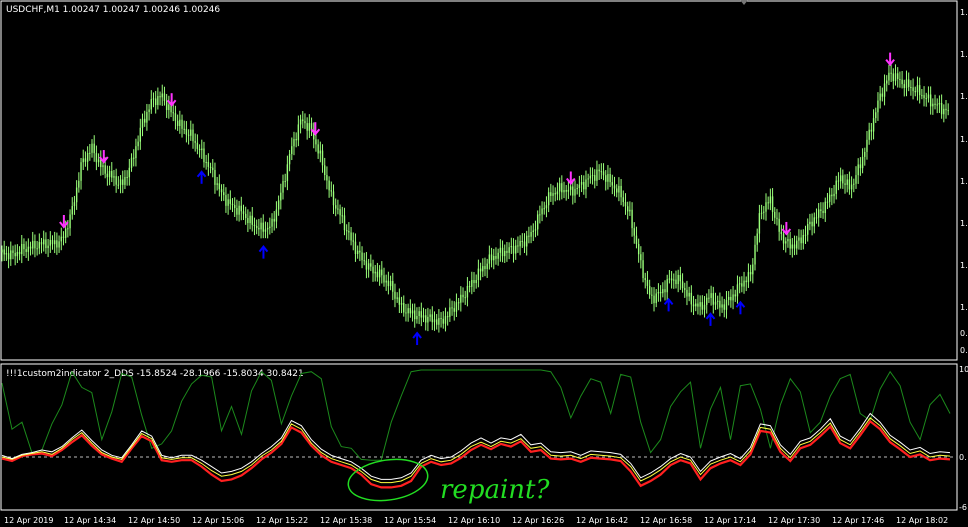 The height and width of the screenshot is (527, 968). What do you see at coordinates (963, 457) in the screenshot?
I see `indicator-axis-label: 0.` at bounding box center [963, 457].